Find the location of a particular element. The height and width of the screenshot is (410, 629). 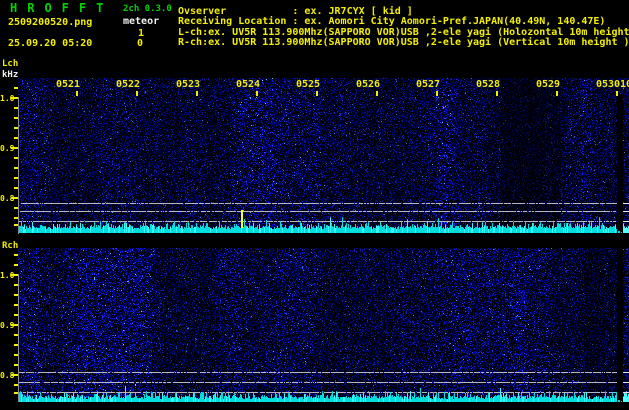

time-label: 0529 is located at coordinates (548, 84).